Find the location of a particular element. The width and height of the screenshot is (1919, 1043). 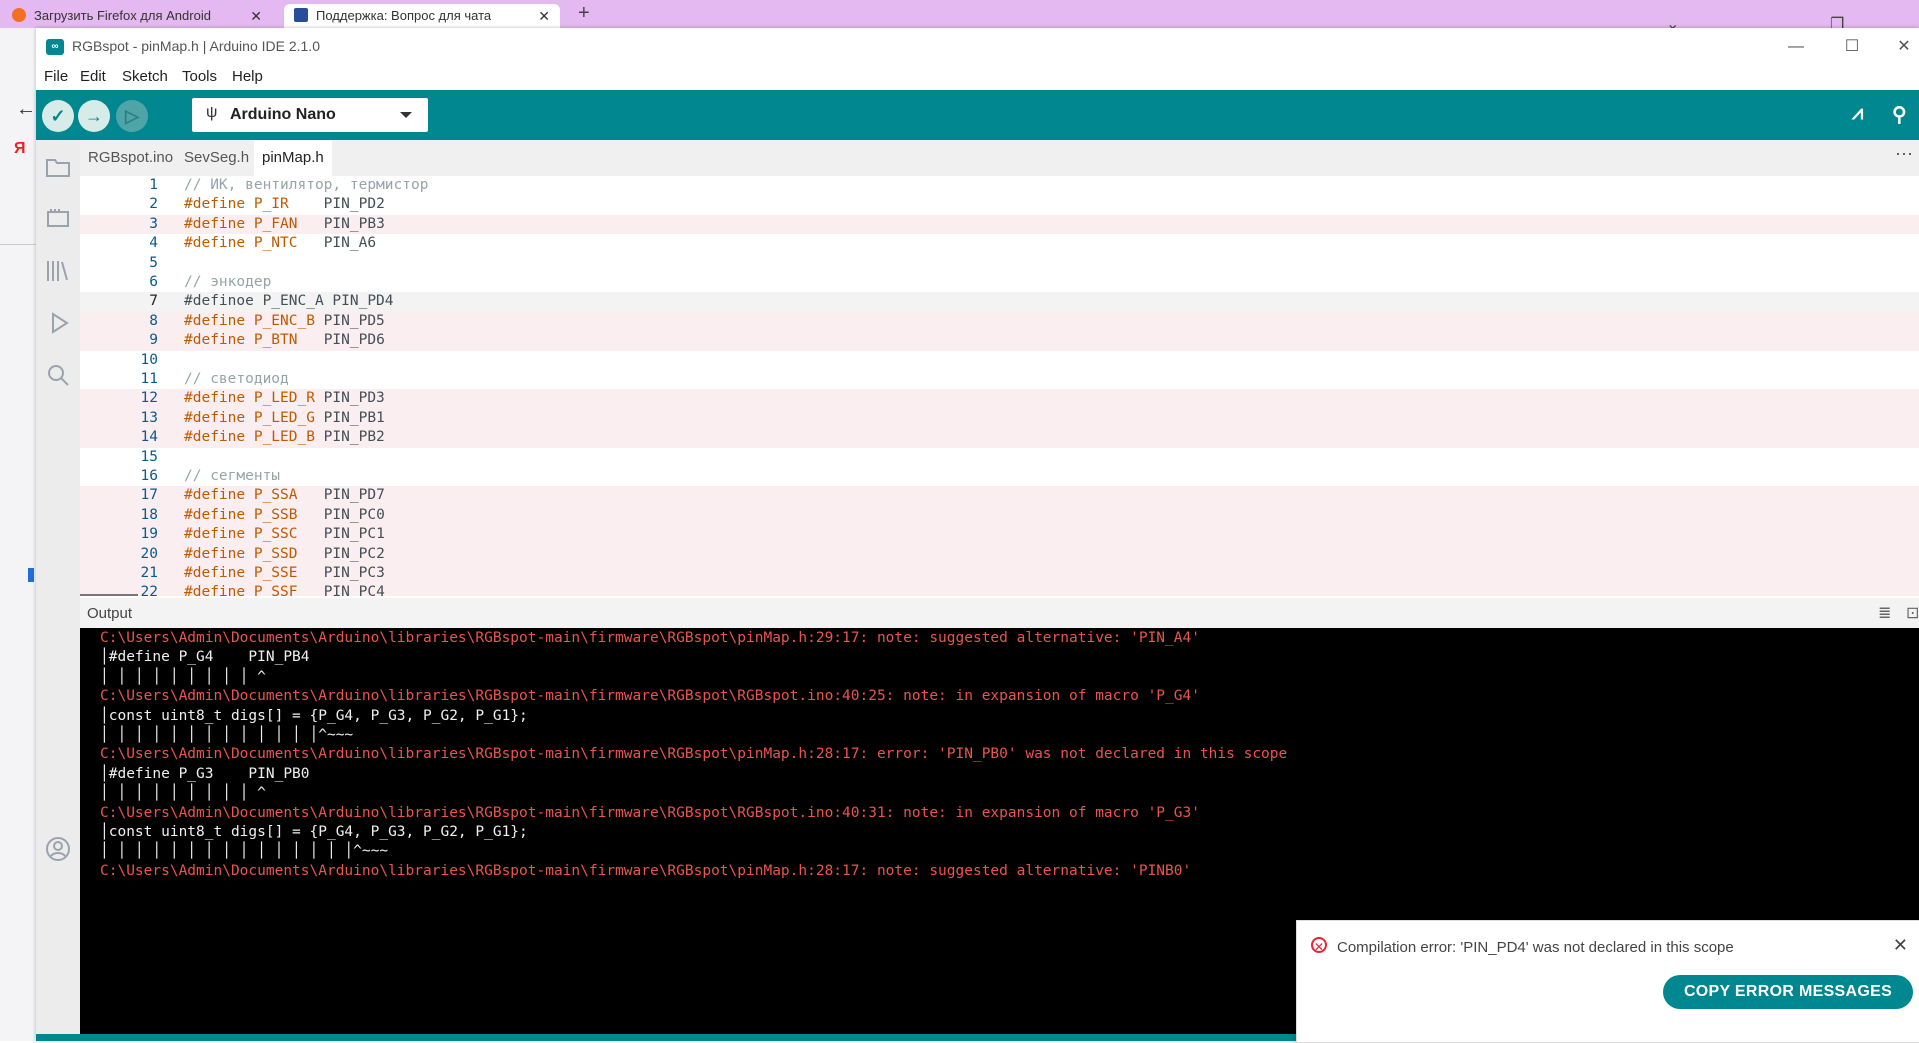

code-text: #define P_NTC PIN_A6 is located at coordinates (280, 243).